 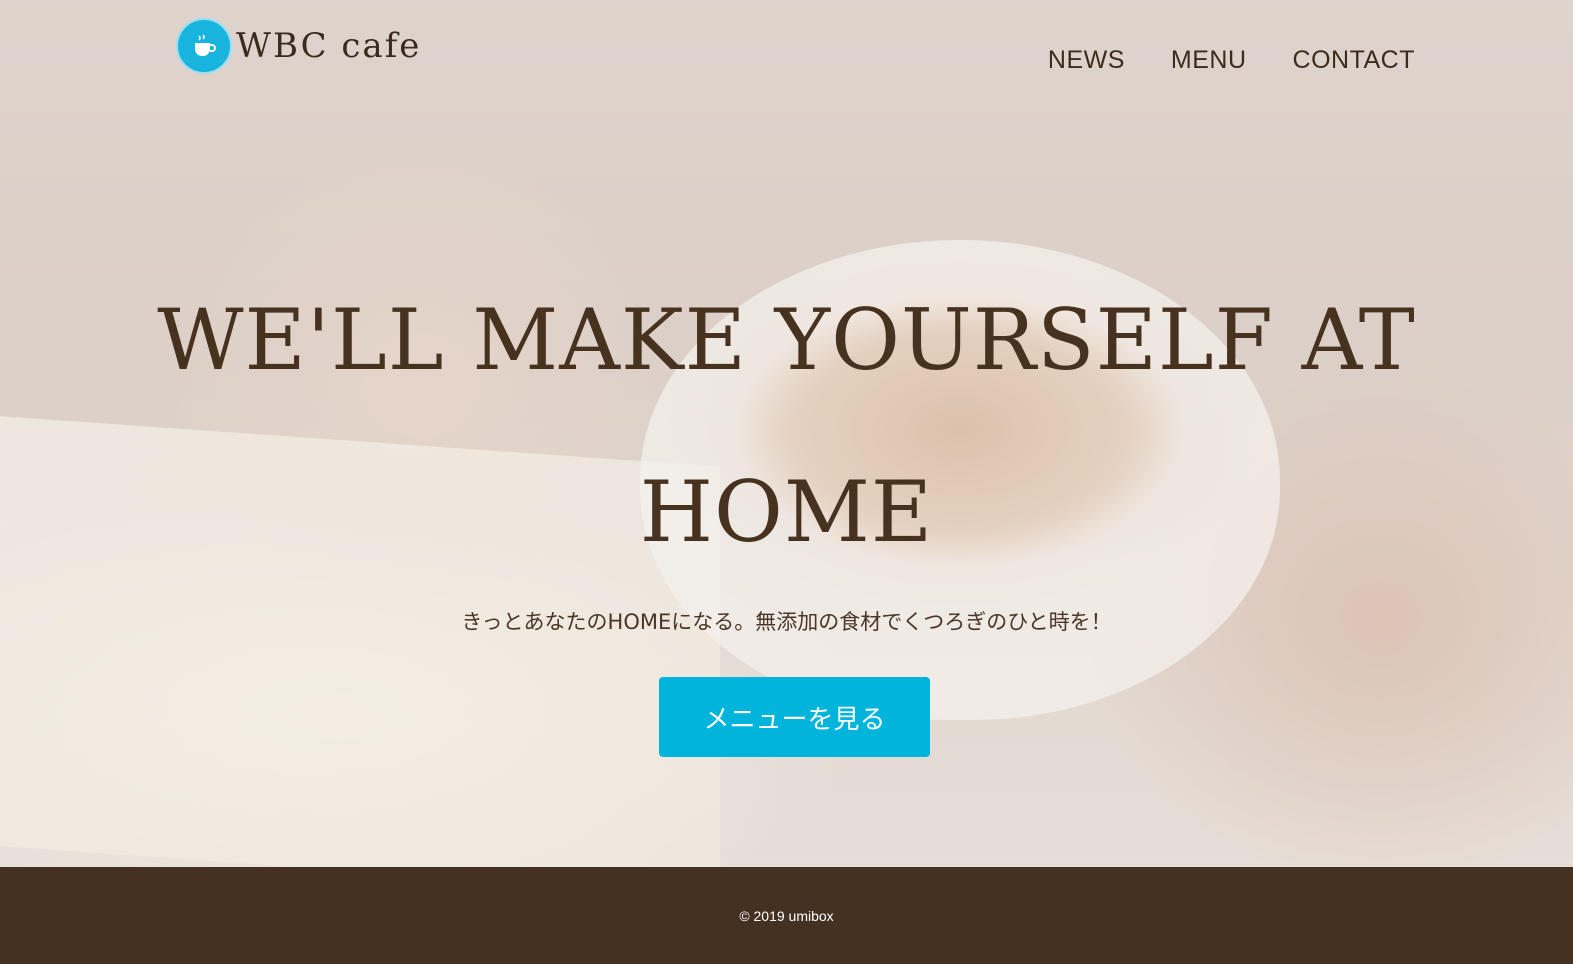 What do you see at coordinates (786, 50) in the screenshot?
I see `site-header: WBC cafe NEWS MENU CONTACT` at bounding box center [786, 50].